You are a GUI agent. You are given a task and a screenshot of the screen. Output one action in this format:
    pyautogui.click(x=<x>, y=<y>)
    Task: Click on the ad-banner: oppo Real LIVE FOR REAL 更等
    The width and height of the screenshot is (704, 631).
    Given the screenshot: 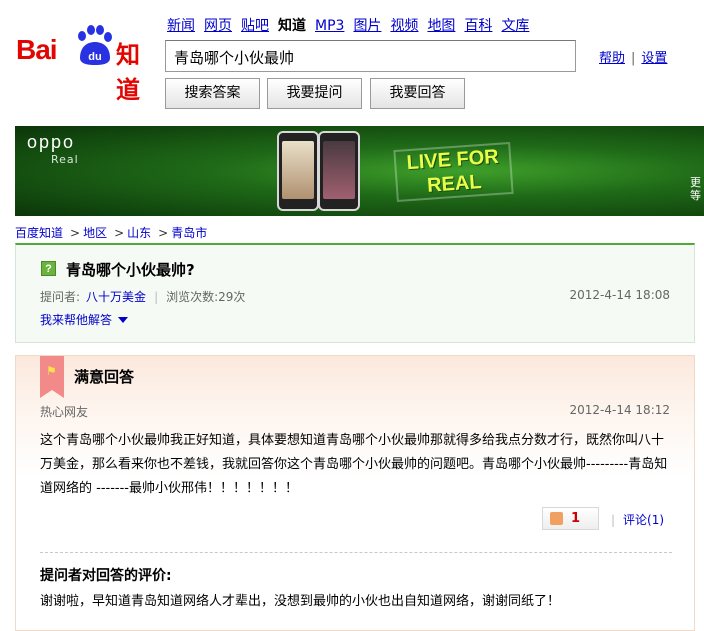 What is the action you would take?
    pyautogui.click(x=359, y=171)
    